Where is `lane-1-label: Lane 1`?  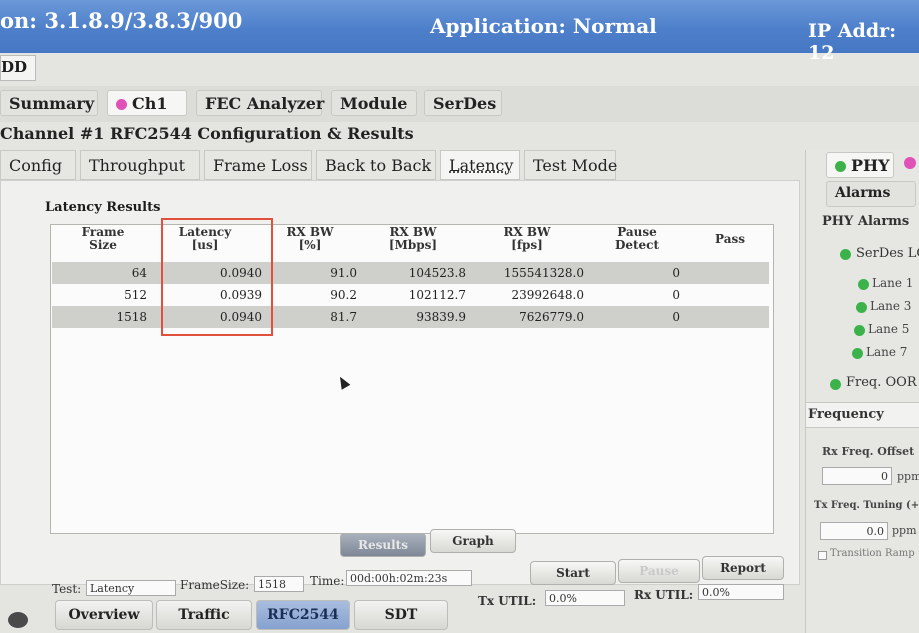 lane-1-label: Lane 1 is located at coordinates (893, 283).